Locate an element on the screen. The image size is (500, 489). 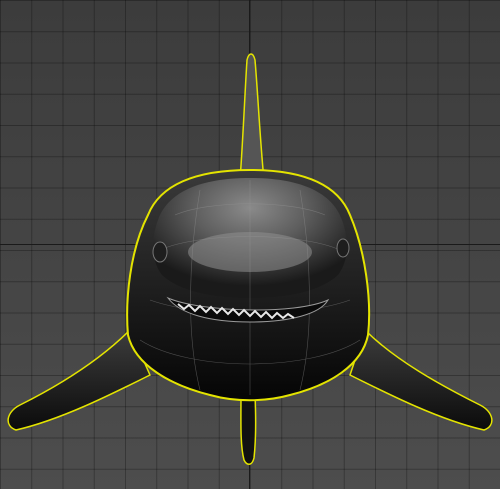
right-eye is located at coordinates (343, 248).